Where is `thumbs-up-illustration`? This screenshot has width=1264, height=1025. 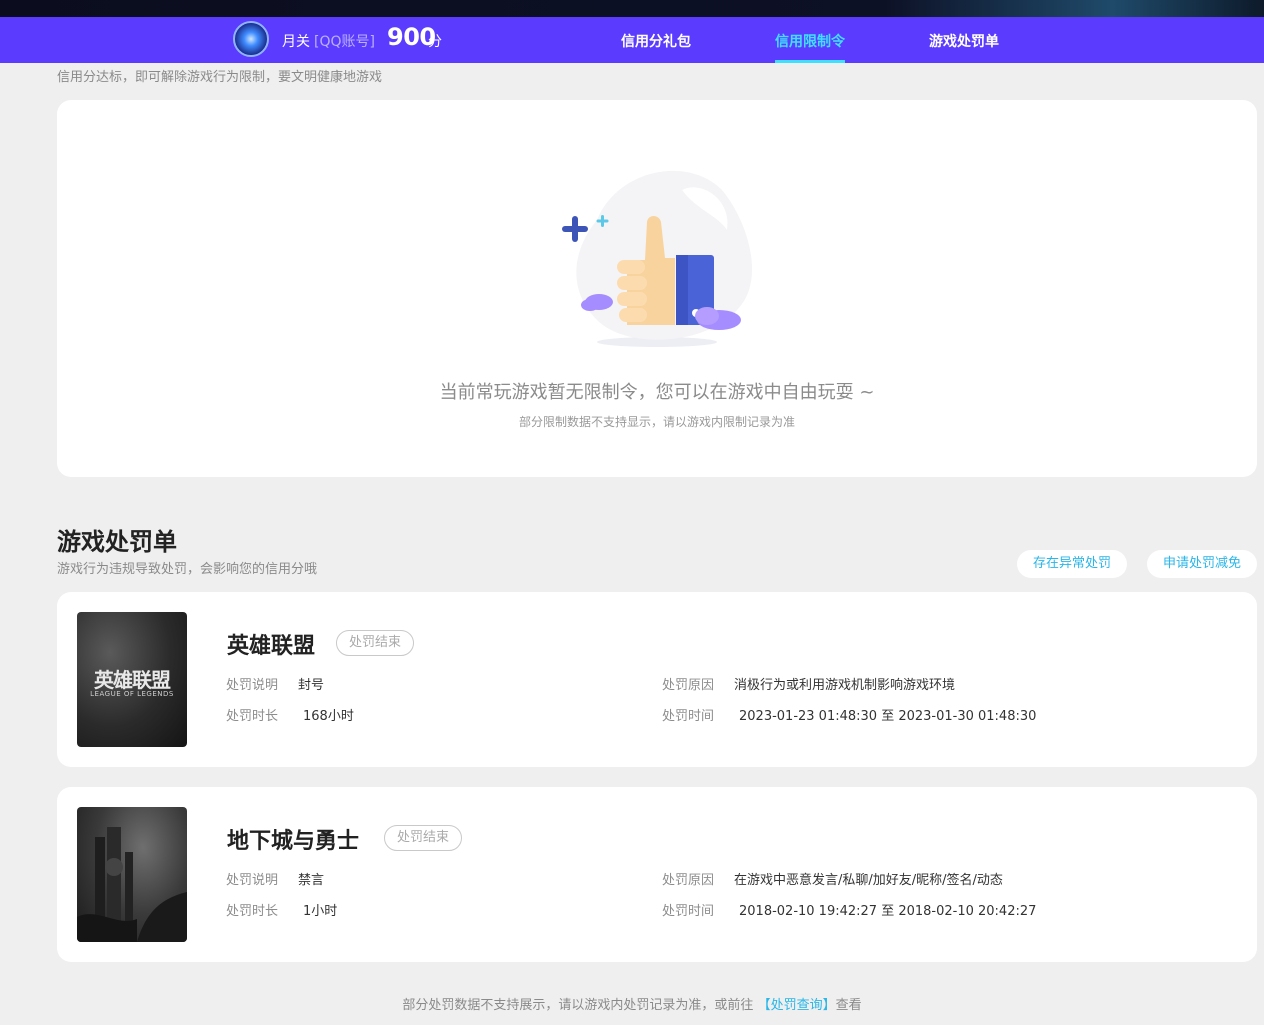 thumbs-up-illustration is located at coordinates (657, 258).